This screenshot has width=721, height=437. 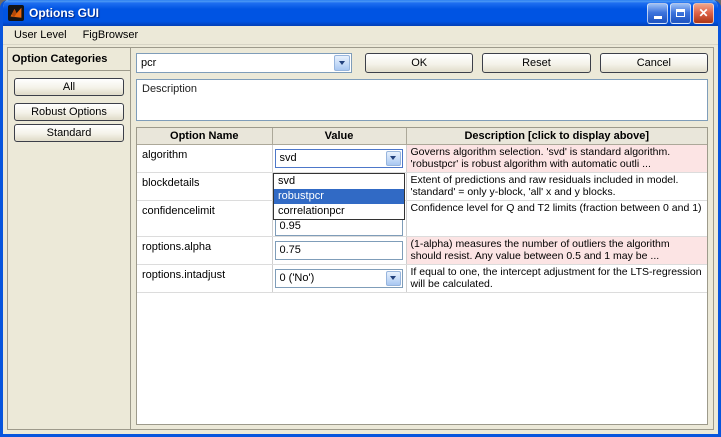 I want to click on dropdown-option-svd: svd, so click(x=339, y=181).